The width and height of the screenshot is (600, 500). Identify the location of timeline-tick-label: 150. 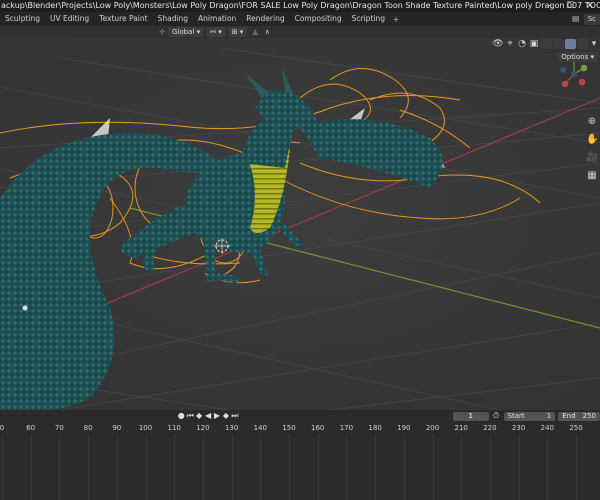
(289, 428).